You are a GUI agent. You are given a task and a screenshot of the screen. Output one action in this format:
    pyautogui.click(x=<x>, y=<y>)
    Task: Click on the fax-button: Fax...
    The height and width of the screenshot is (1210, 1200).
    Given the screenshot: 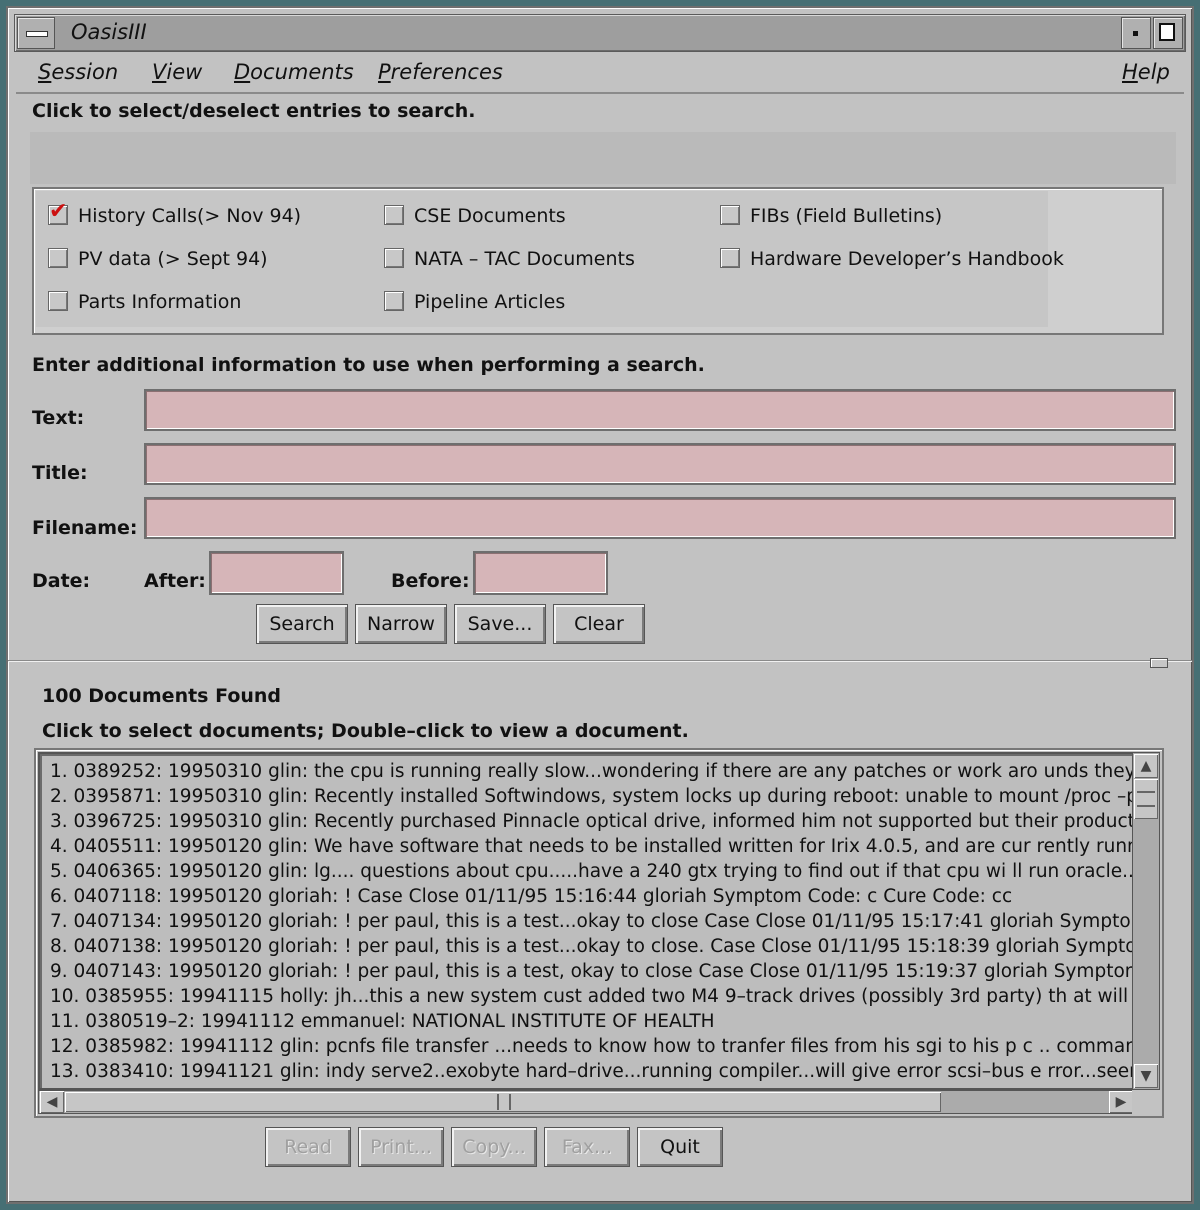 What is the action you would take?
    pyautogui.click(x=587, y=1147)
    